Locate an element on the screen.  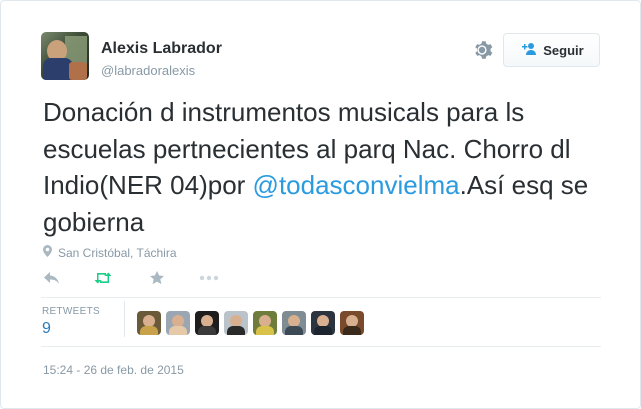
gear-icon is located at coordinates (482, 50).